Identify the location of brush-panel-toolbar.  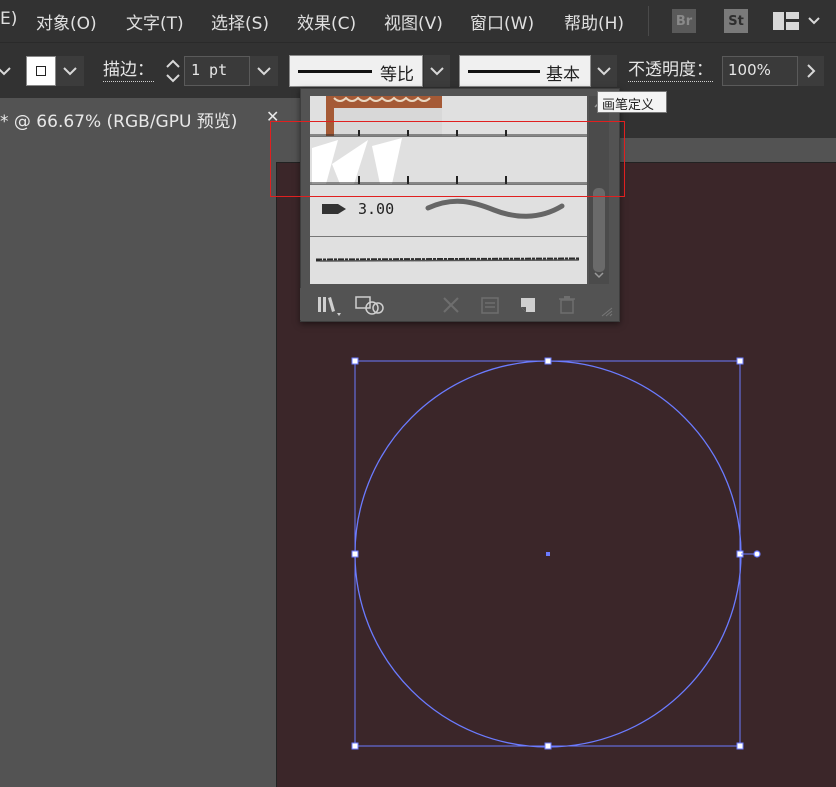
(459, 304).